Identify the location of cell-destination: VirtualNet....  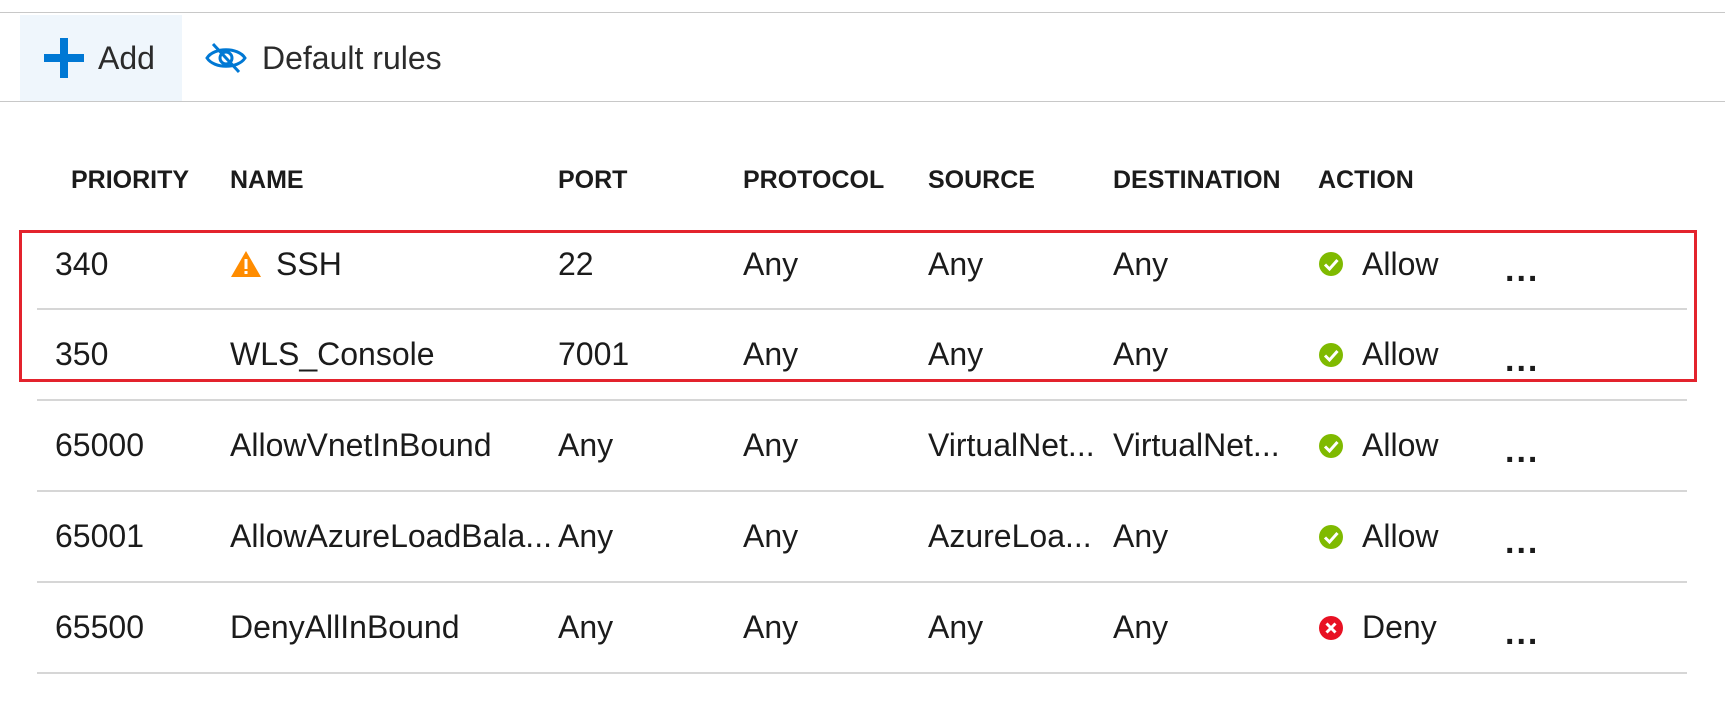
(1215, 446).